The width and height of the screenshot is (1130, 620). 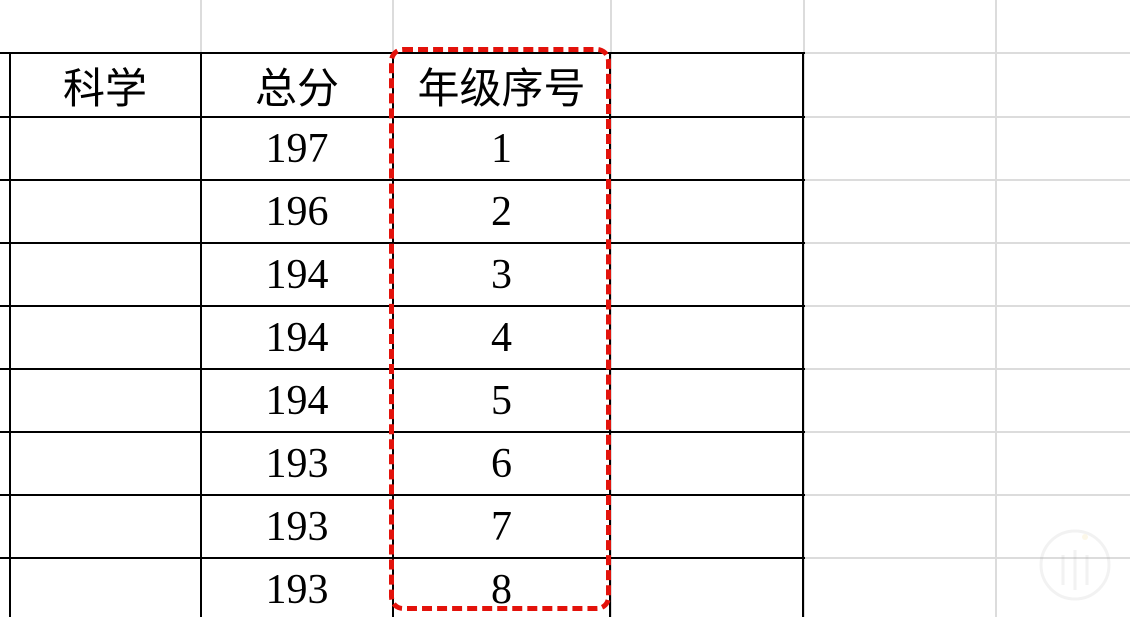 I want to click on watermark-icon, so click(x=1075, y=565).